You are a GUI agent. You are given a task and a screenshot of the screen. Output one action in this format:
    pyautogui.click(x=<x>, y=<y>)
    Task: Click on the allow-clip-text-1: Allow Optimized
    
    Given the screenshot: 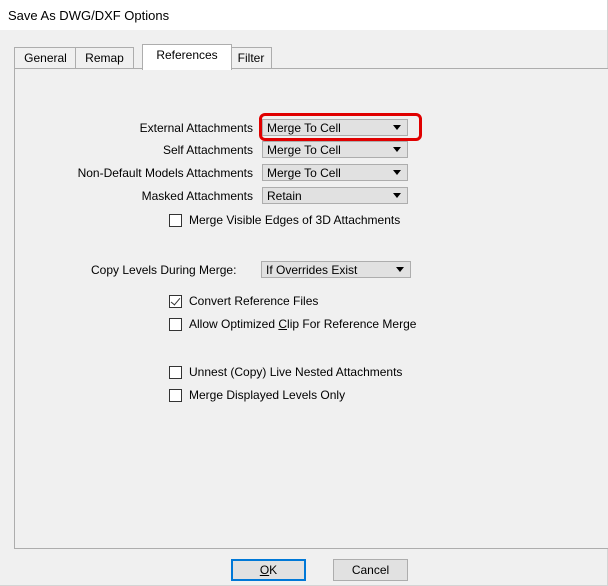 What is the action you would take?
    pyautogui.click(x=234, y=324)
    